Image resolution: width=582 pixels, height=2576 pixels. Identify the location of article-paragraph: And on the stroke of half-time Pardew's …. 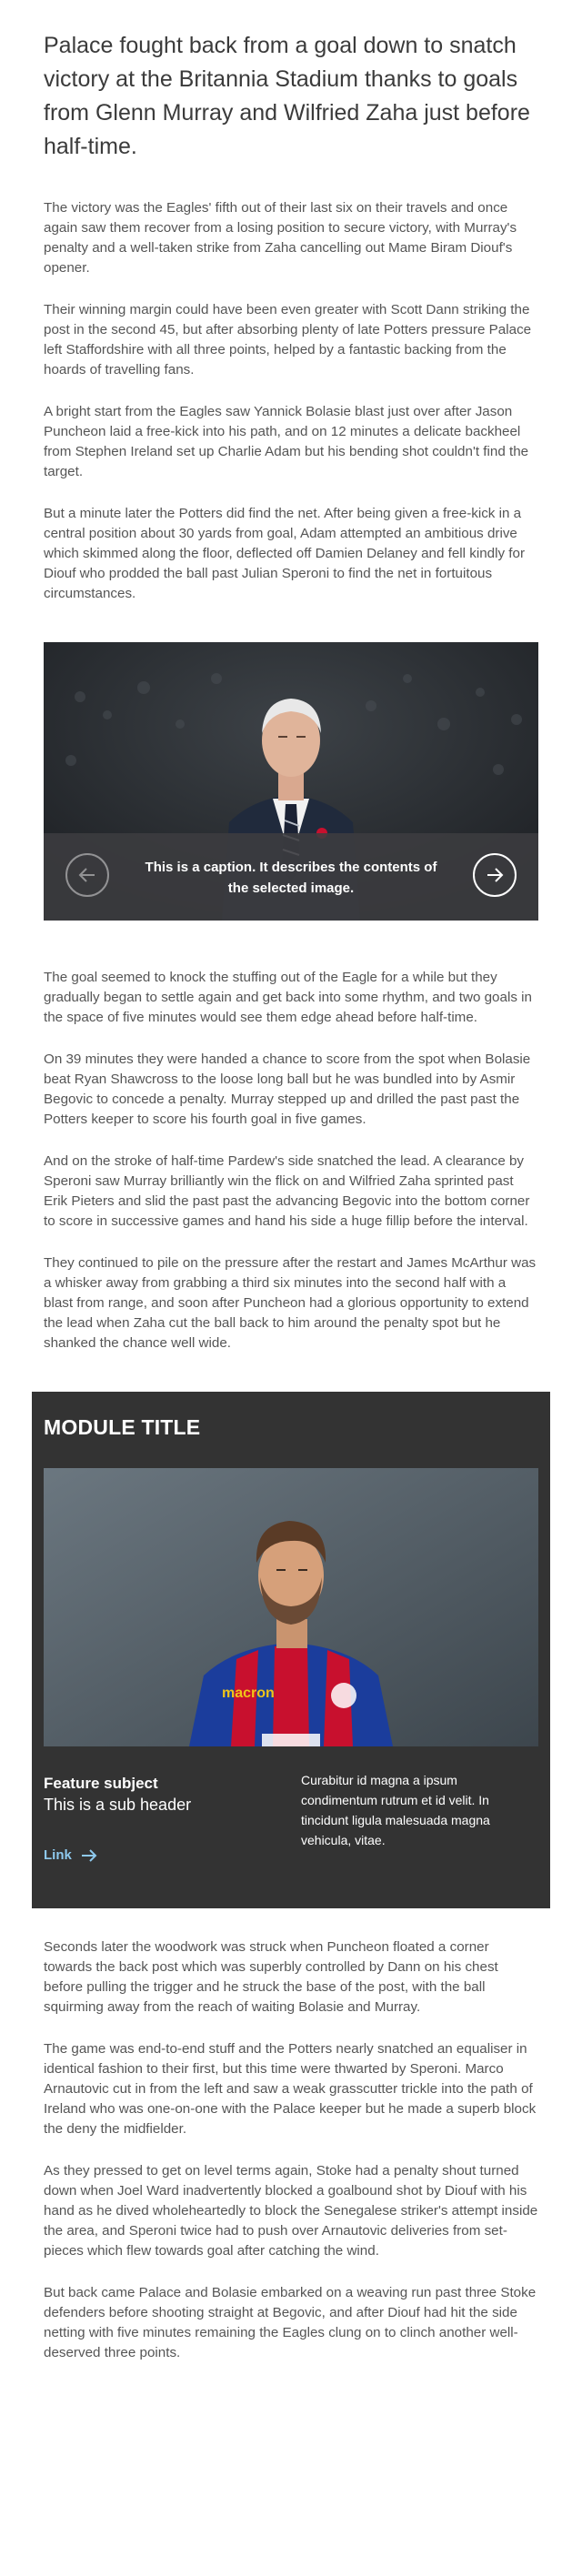
(287, 1191).